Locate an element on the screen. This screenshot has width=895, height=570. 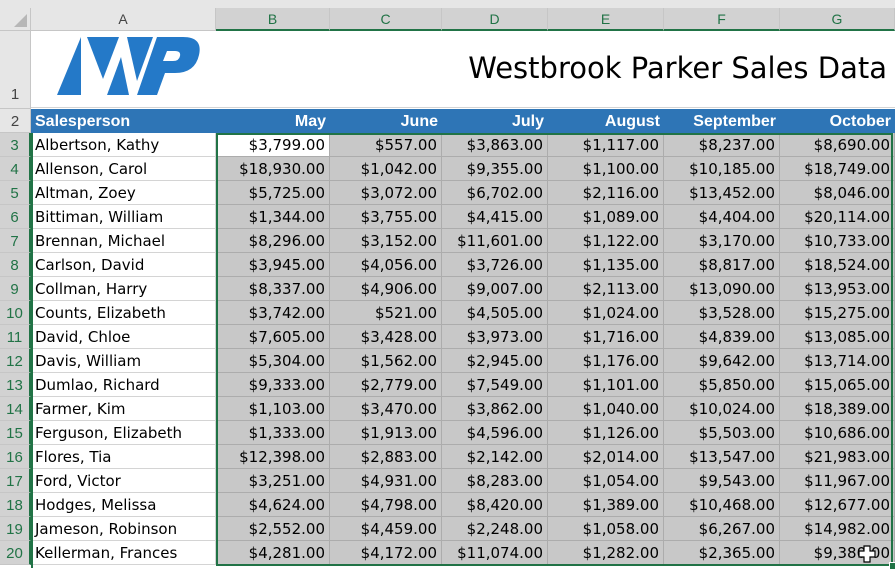
header-cell-june: June is located at coordinates (386, 121).